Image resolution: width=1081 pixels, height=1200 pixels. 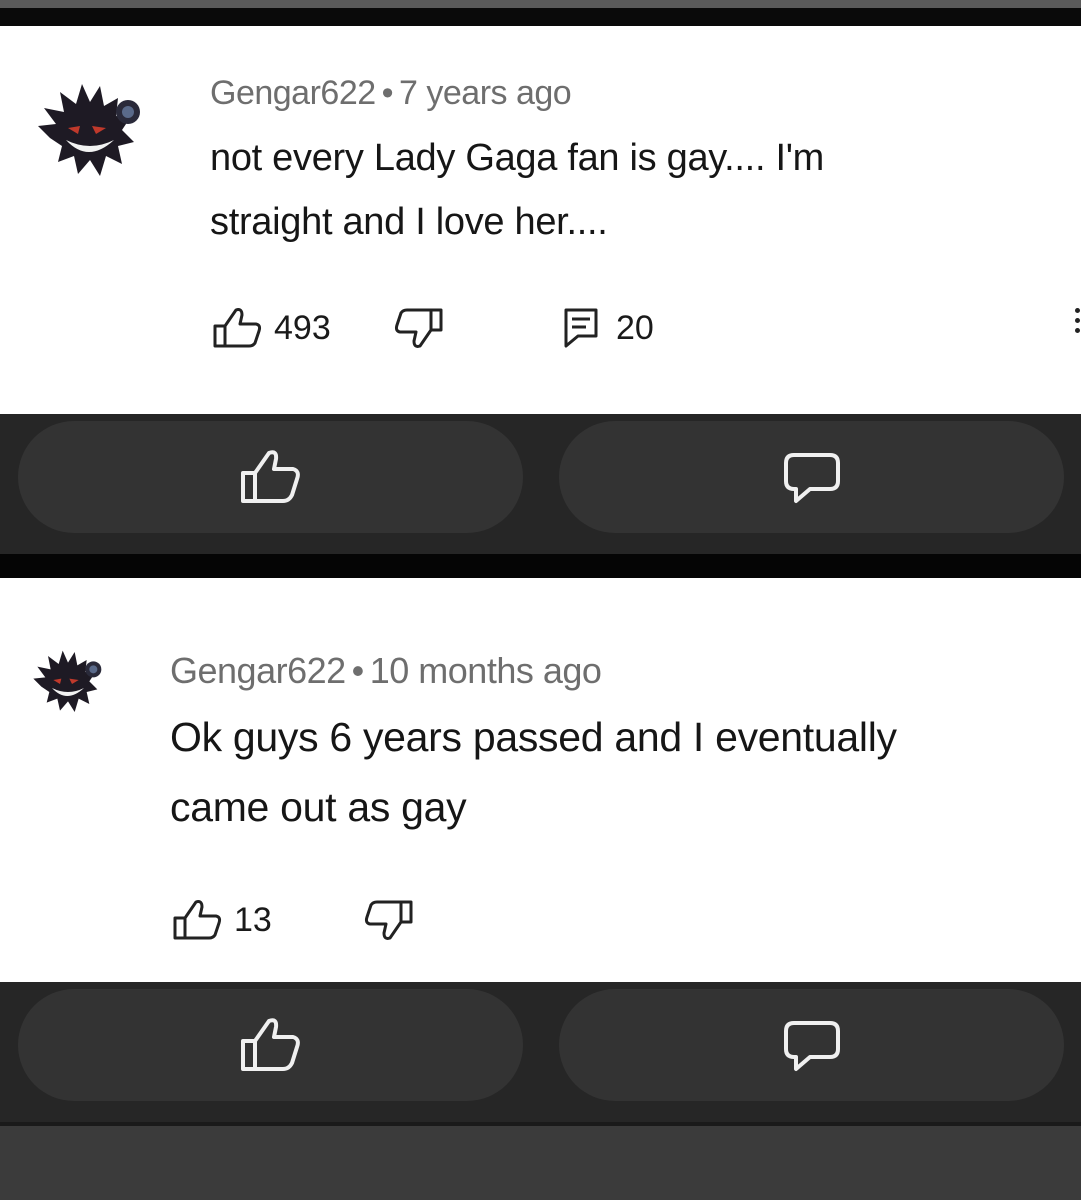 I want to click on like-count: 493, so click(x=302, y=327).